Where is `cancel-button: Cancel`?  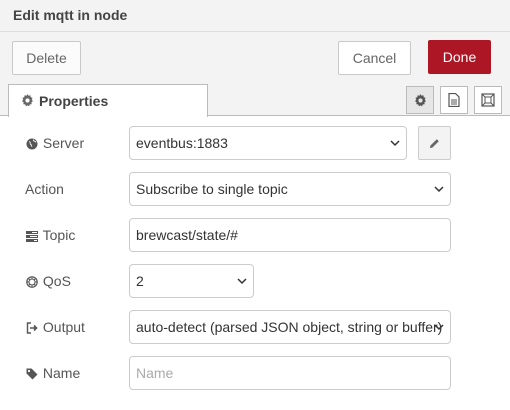 cancel-button: Cancel is located at coordinates (374, 58).